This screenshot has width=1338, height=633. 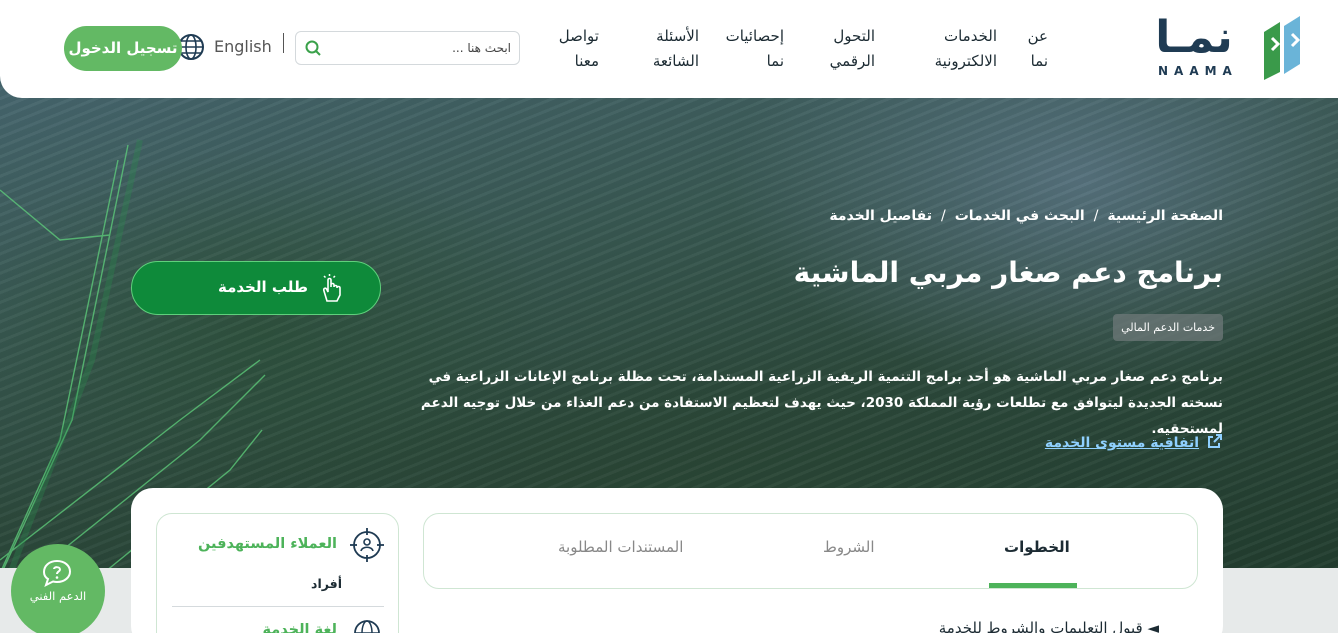 What do you see at coordinates (1020, 216) in the screenshot?
I see `breadcrumb-search-services: البحث في الخدمات` at bounding box center [1020, 216].